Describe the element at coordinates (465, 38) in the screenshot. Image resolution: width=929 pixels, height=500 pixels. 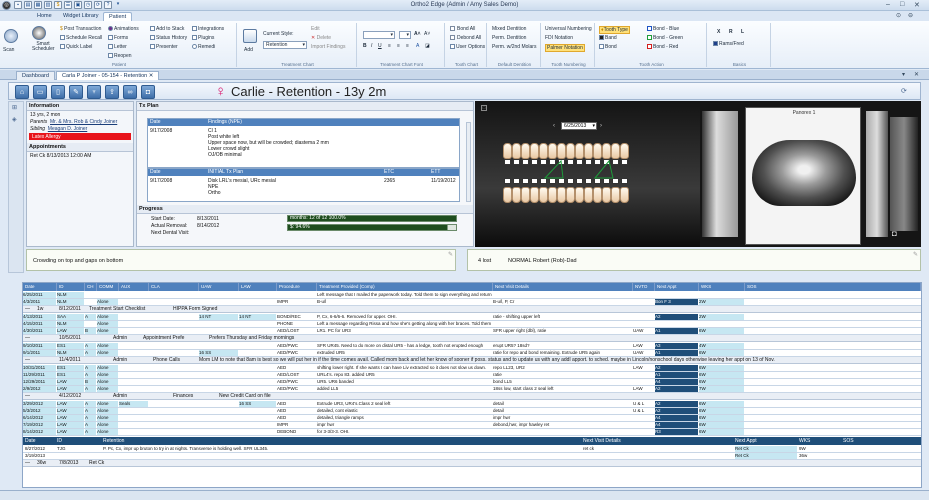
I see `debond-all-checkbox: Debond All` at that location.